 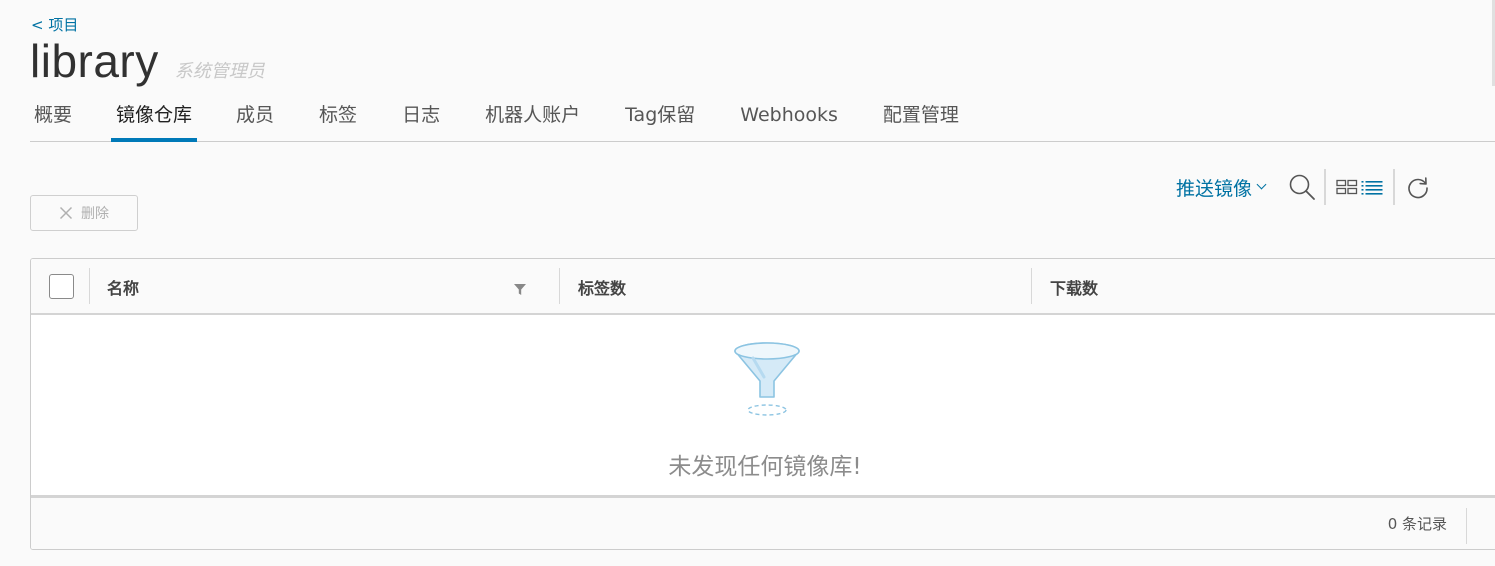 I want to click on card-view-icon, so click(x=1347, y=187).